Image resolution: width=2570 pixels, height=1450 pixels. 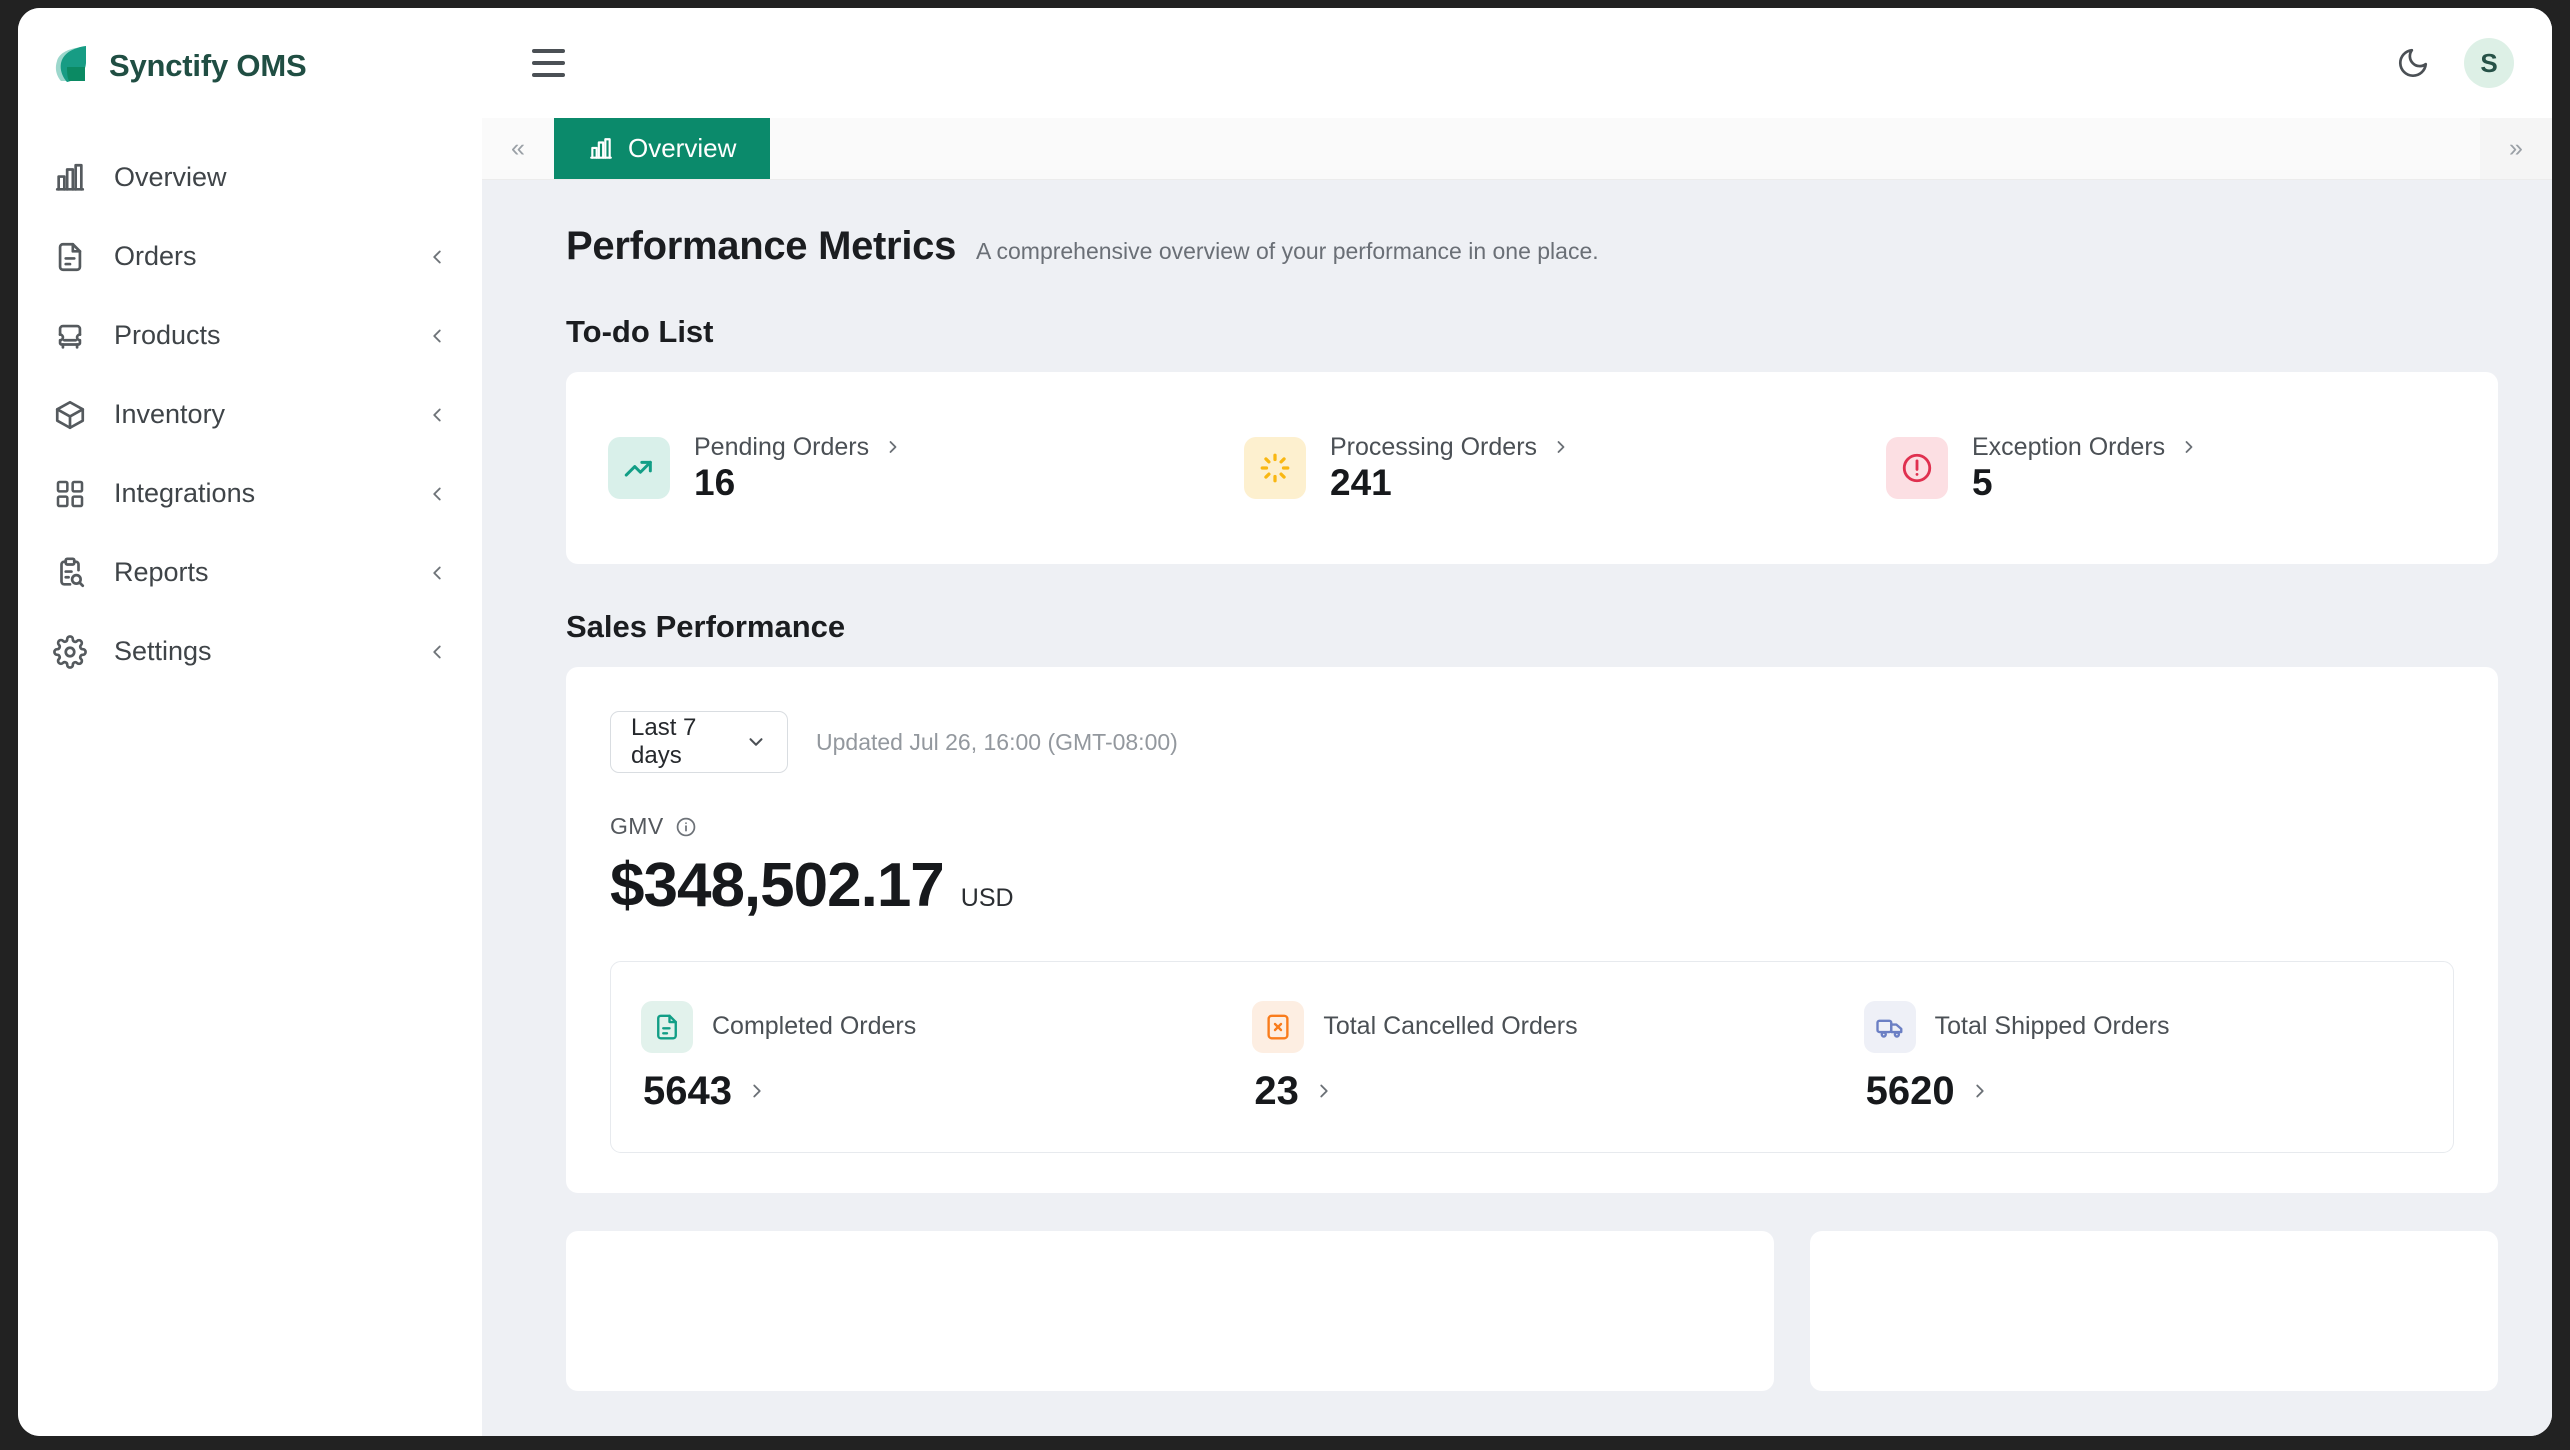 What do you see at coordinates (2455, 63) in the screenshot?
I see `top-bar-actions: S` at bounding box center [2455, 63].